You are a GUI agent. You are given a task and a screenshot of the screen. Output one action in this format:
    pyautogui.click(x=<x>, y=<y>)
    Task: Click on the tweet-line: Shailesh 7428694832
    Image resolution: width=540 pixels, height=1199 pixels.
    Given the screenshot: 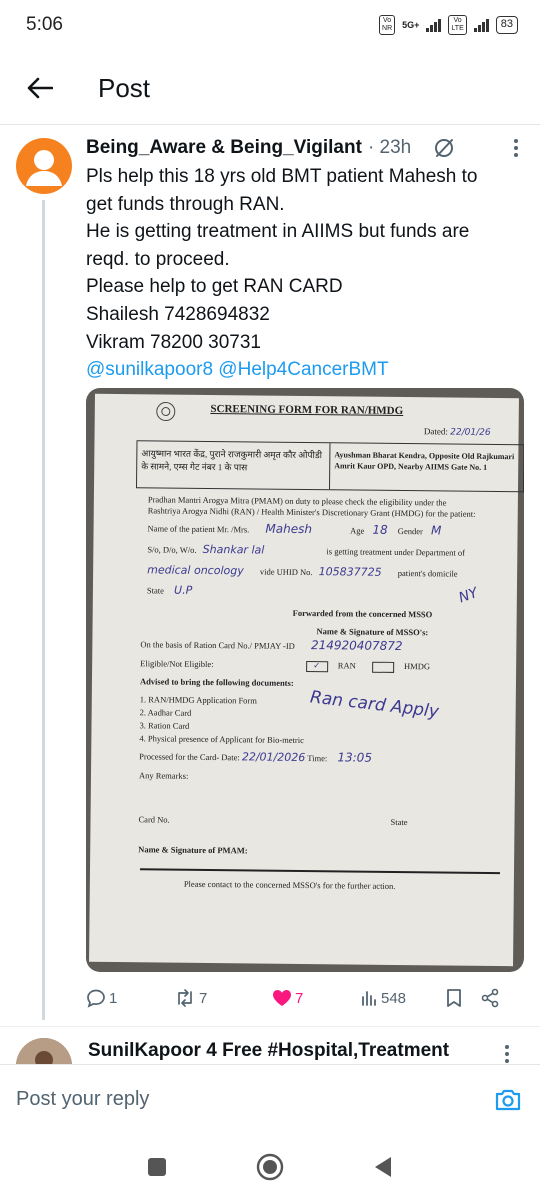 What is the action you would take?
    pyautogui.click(x=178, y=314)
    